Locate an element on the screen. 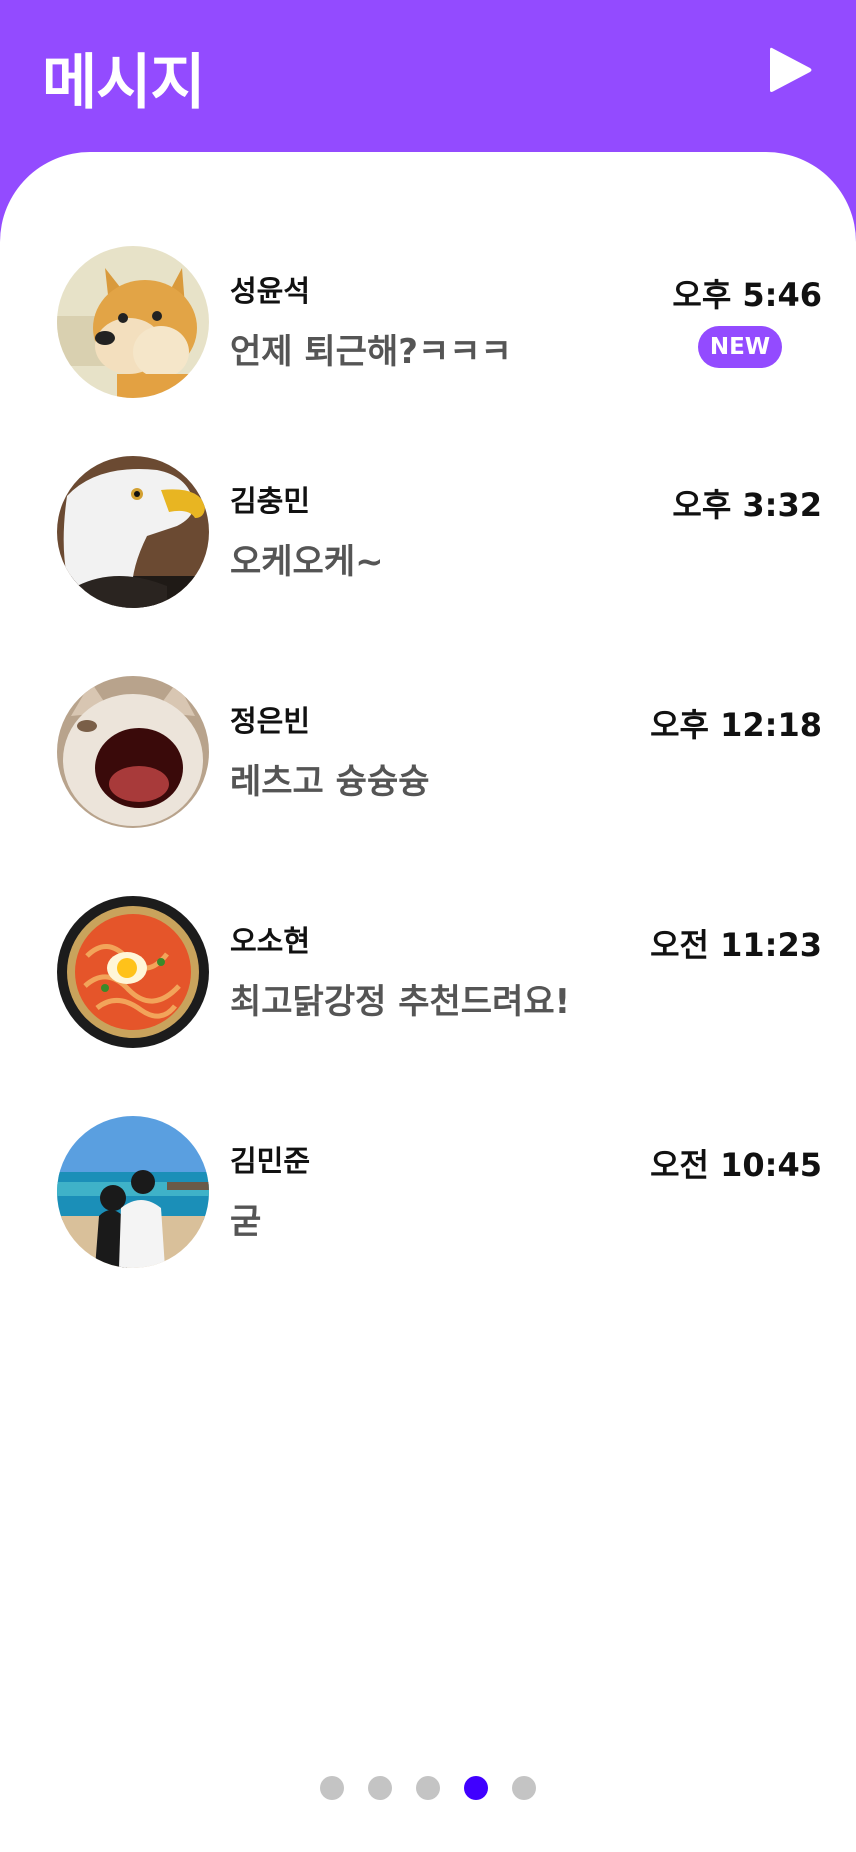 Image resolution: width=856 pixels, height=1852 pixels. couple-beach-avatar is located at coordinates (133, 1192).